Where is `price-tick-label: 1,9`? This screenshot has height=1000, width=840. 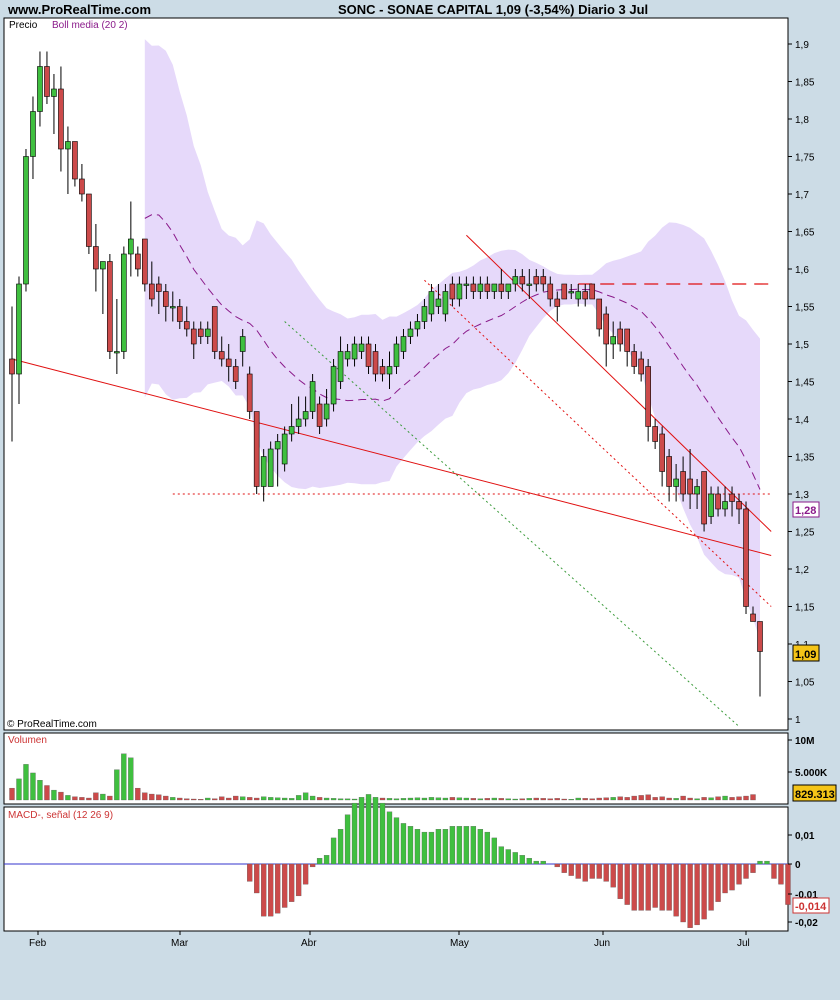 price-tick-label: 1,9 is located at coordinates (802, 45).